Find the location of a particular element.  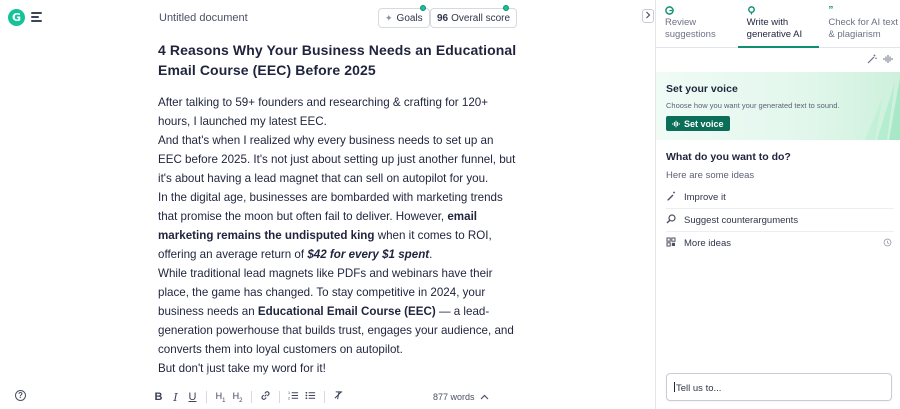

review-icon is located at coordinates (669, 10).